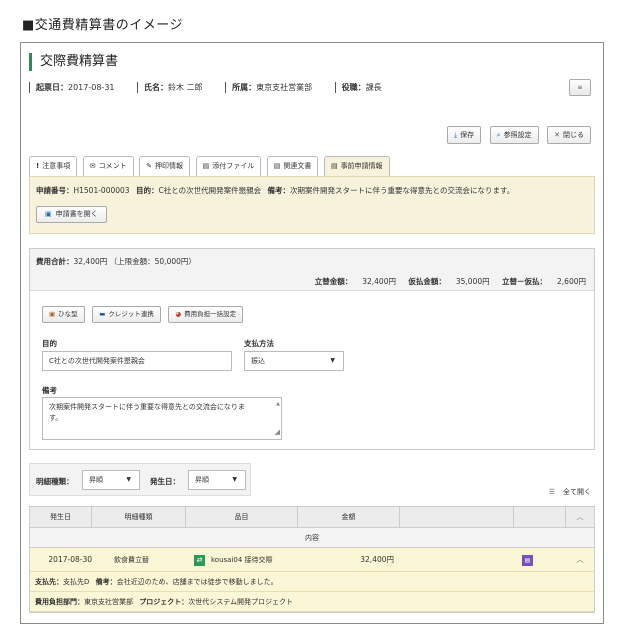 The image size is (624, 639). Describe the element at coordinates (147, 190) in the screenshot. I see `purpose-label: 目的：` at that location.